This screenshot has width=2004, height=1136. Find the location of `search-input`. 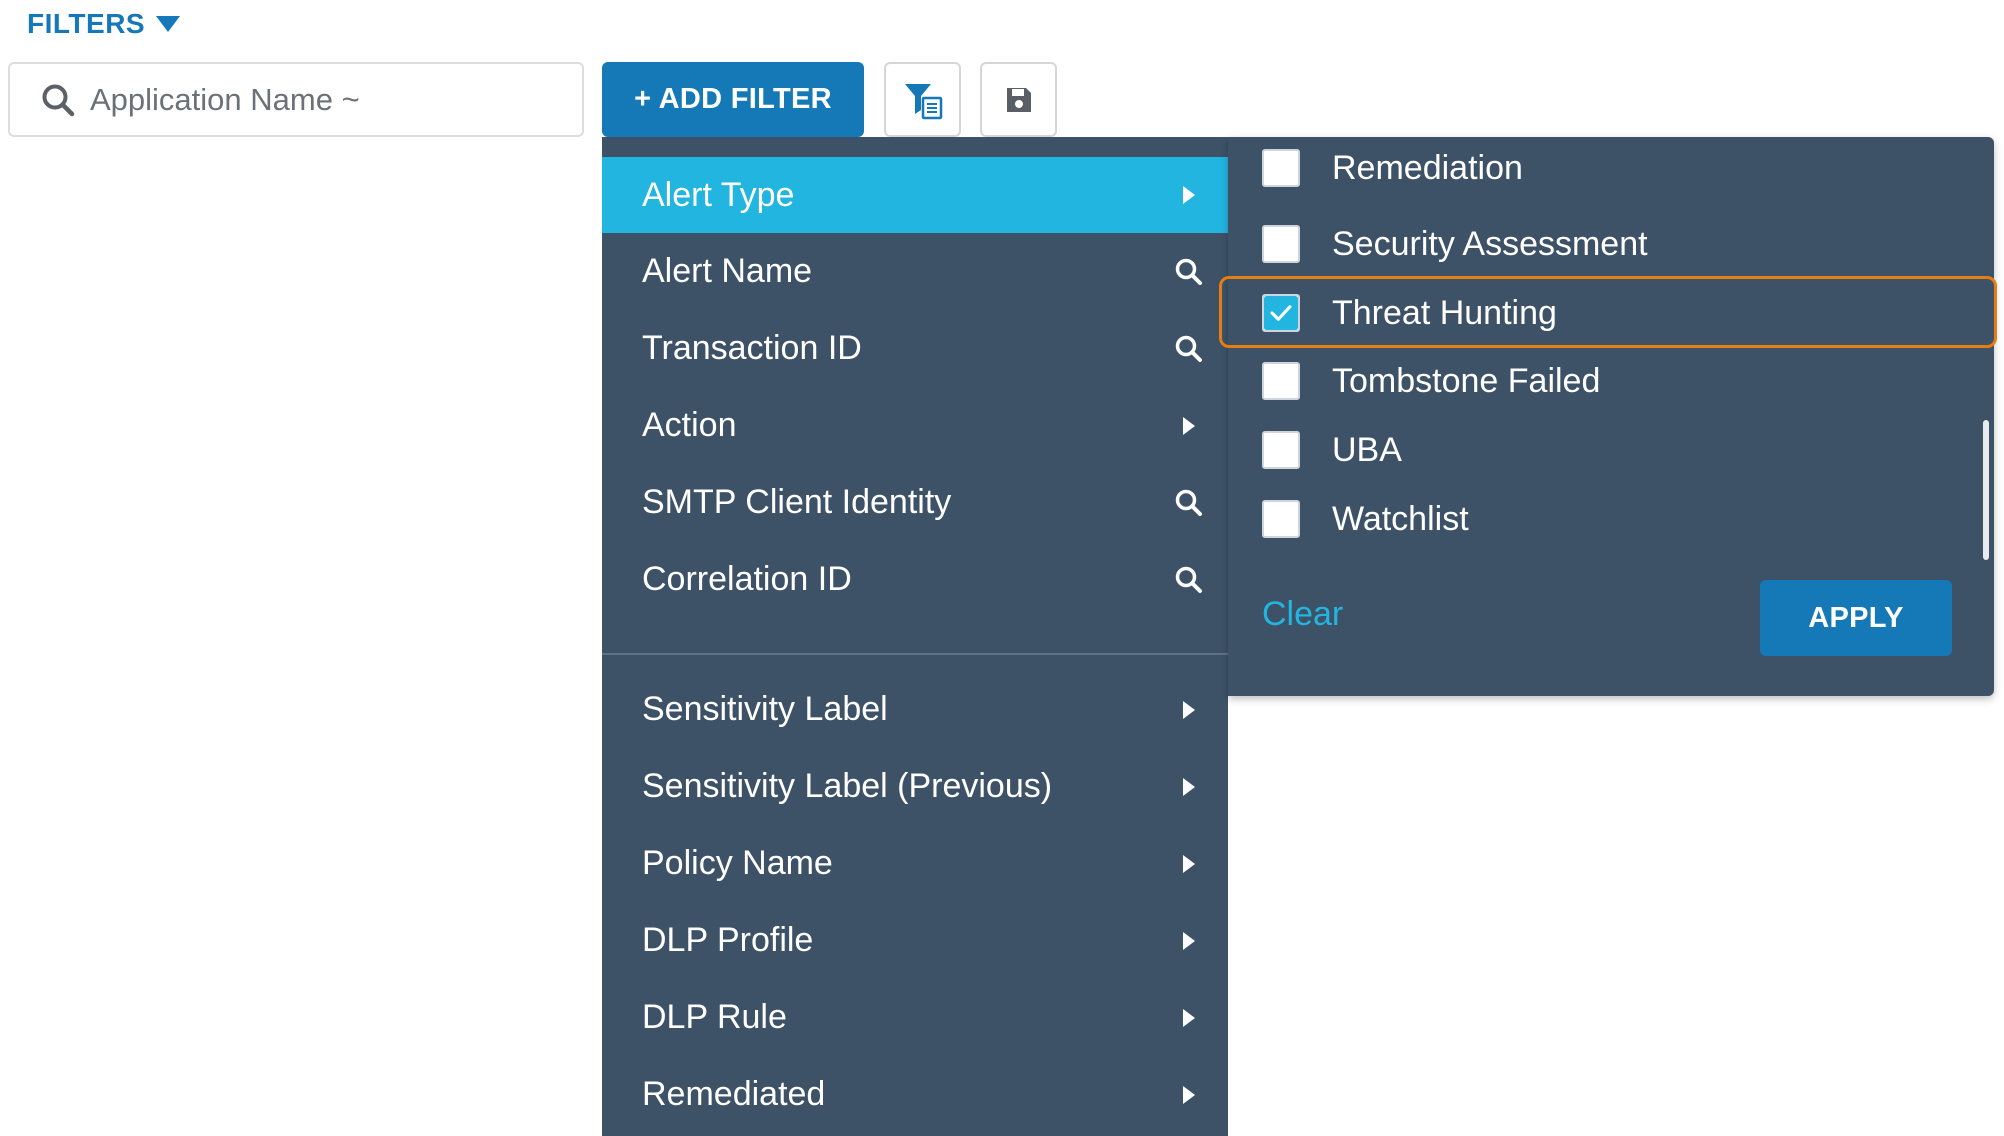

search-input is located at coordinates (330, 99).